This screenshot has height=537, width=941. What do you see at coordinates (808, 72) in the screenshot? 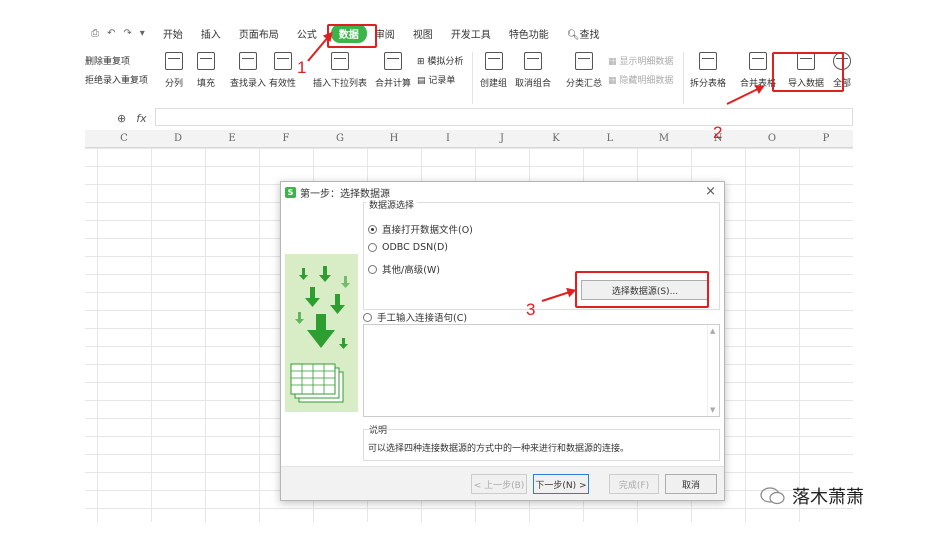
I see `annotation-box-import-data` at bounding box center [808, 72].